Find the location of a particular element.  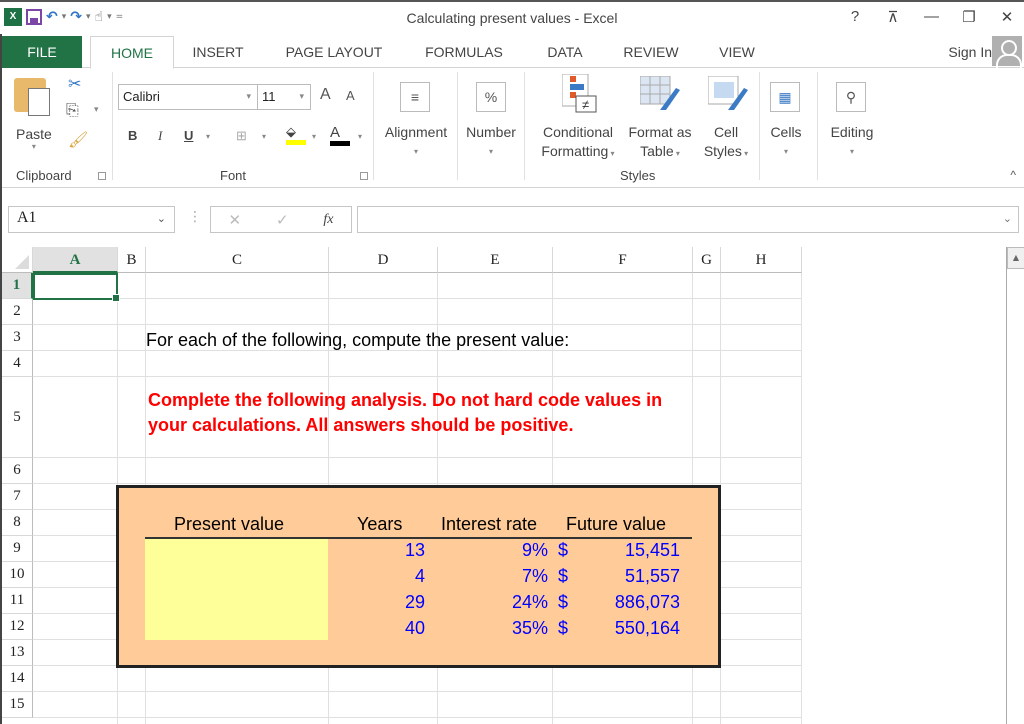

interest-rate-cell: 9% is located at coordinates (509, 550).